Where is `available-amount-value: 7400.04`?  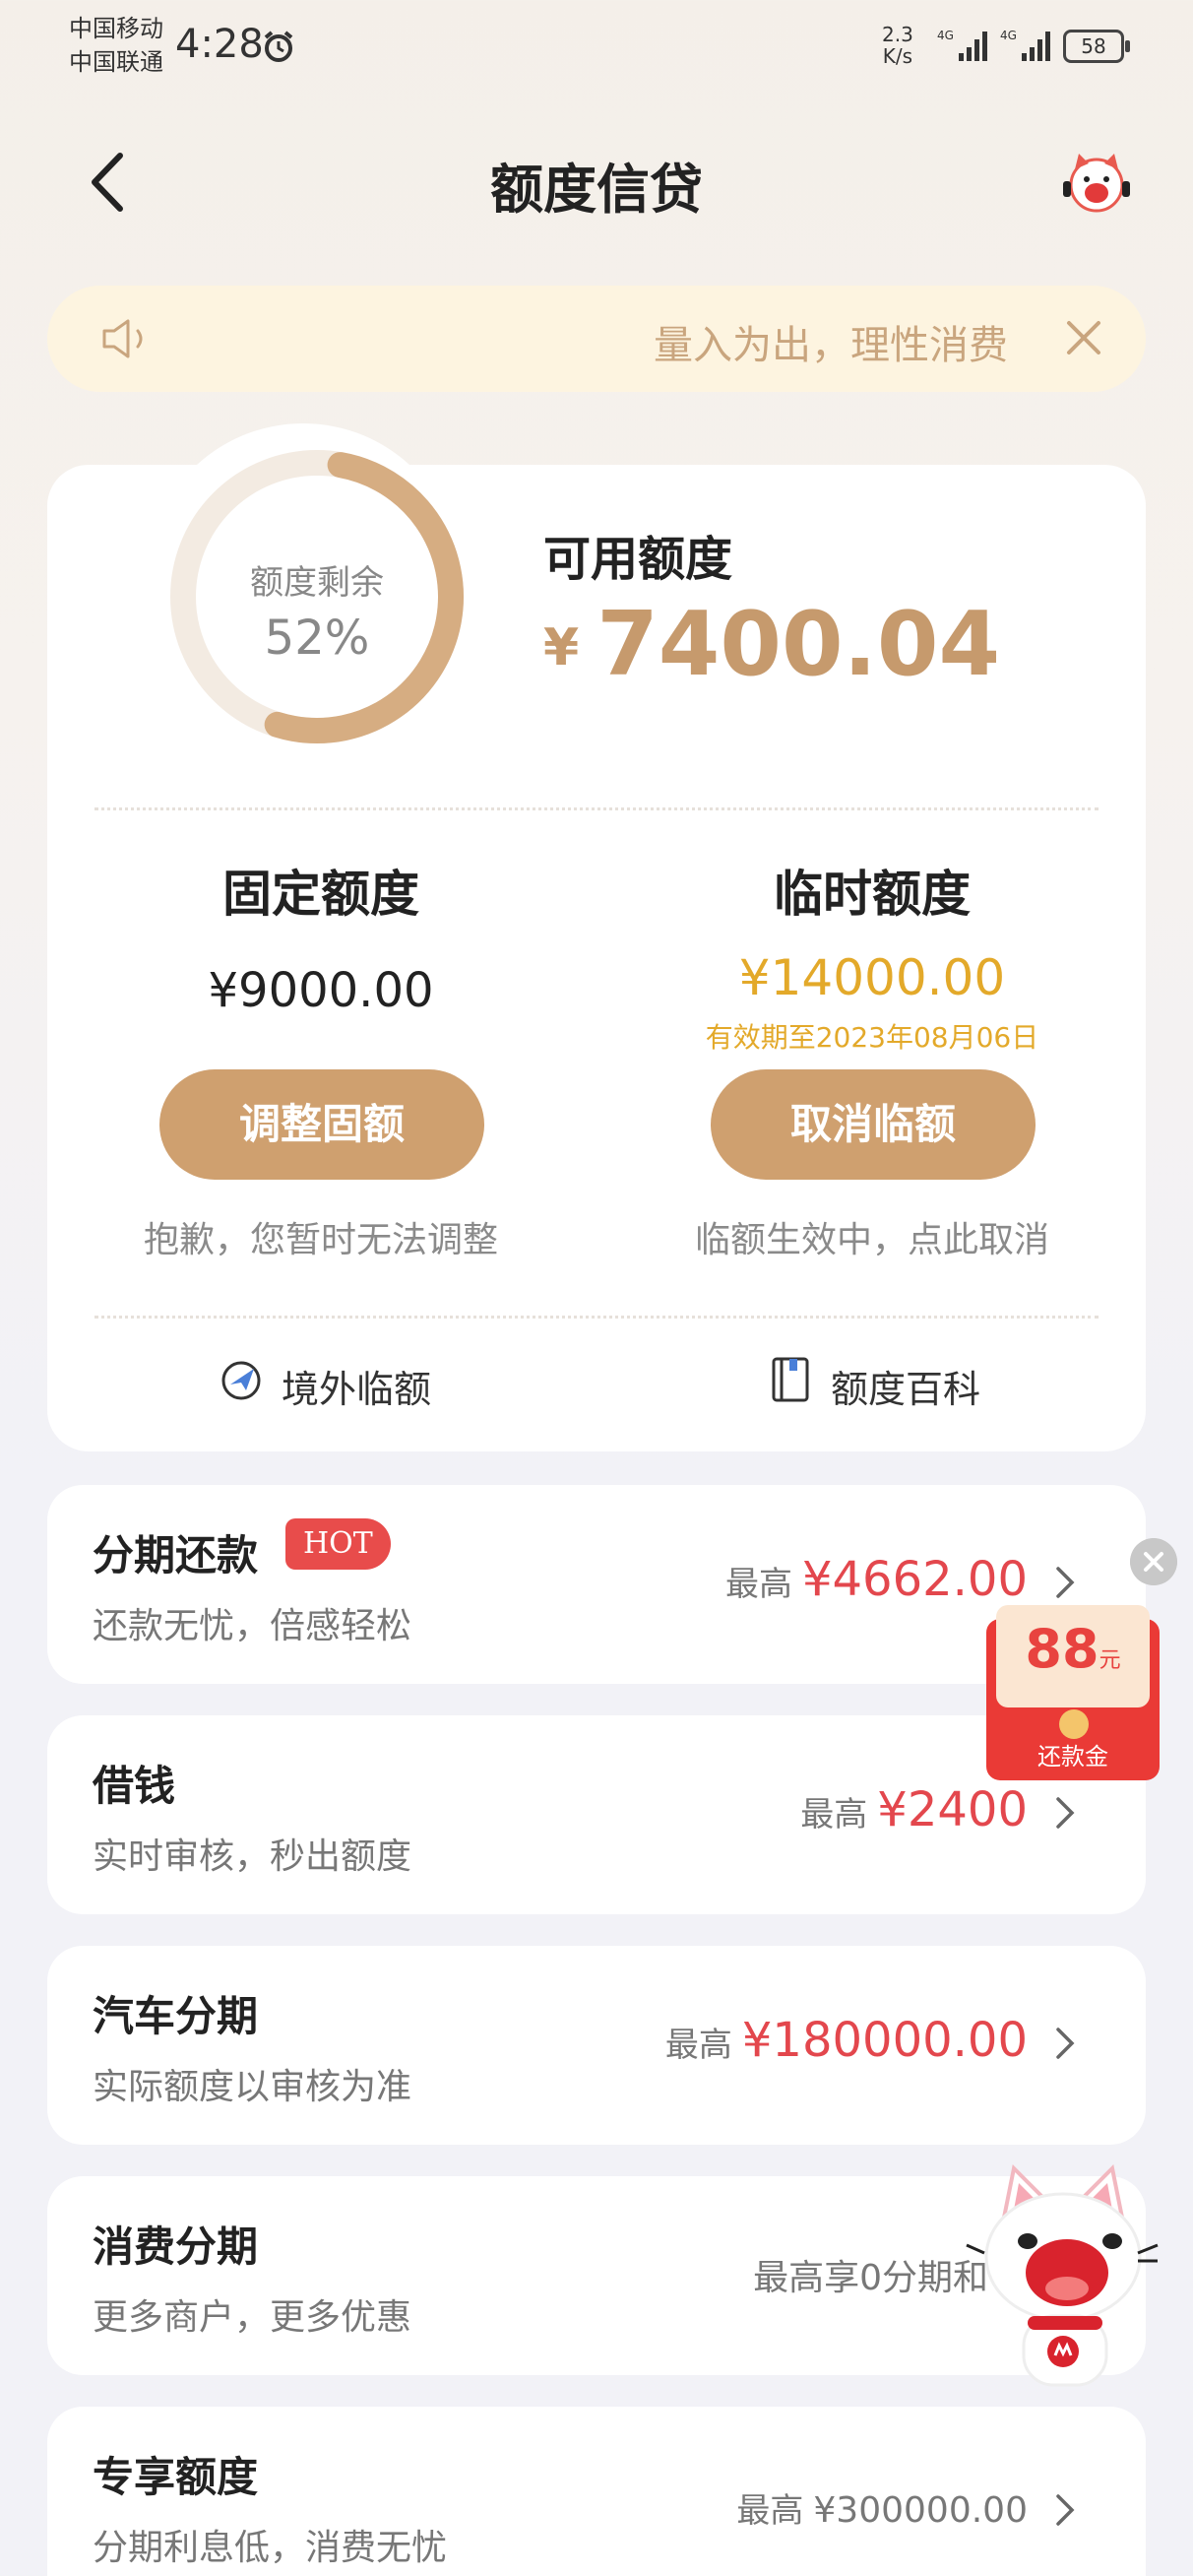
available-amount-value: 7400.04 is located at coordinates (798, 644).